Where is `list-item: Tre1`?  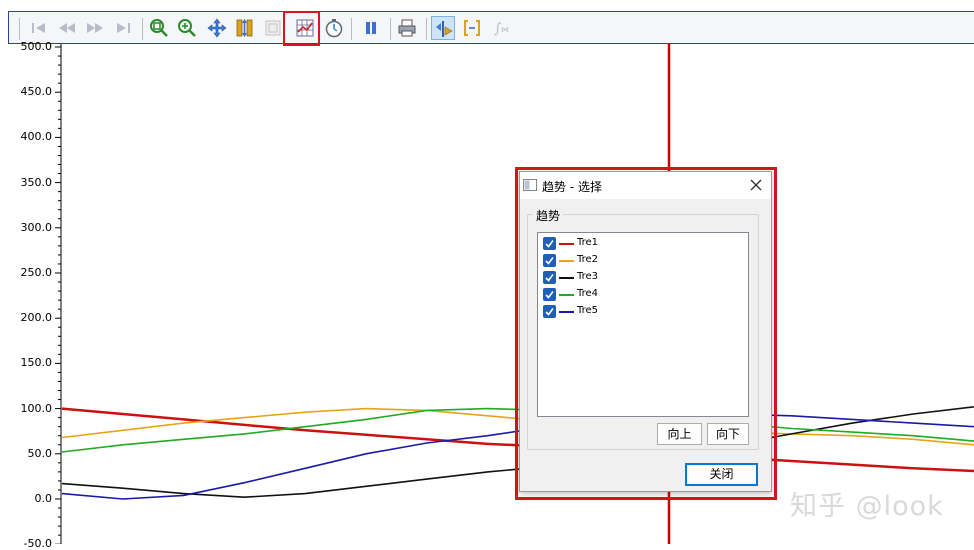 list-item: Tre1 is located at coordinates (638, 244).